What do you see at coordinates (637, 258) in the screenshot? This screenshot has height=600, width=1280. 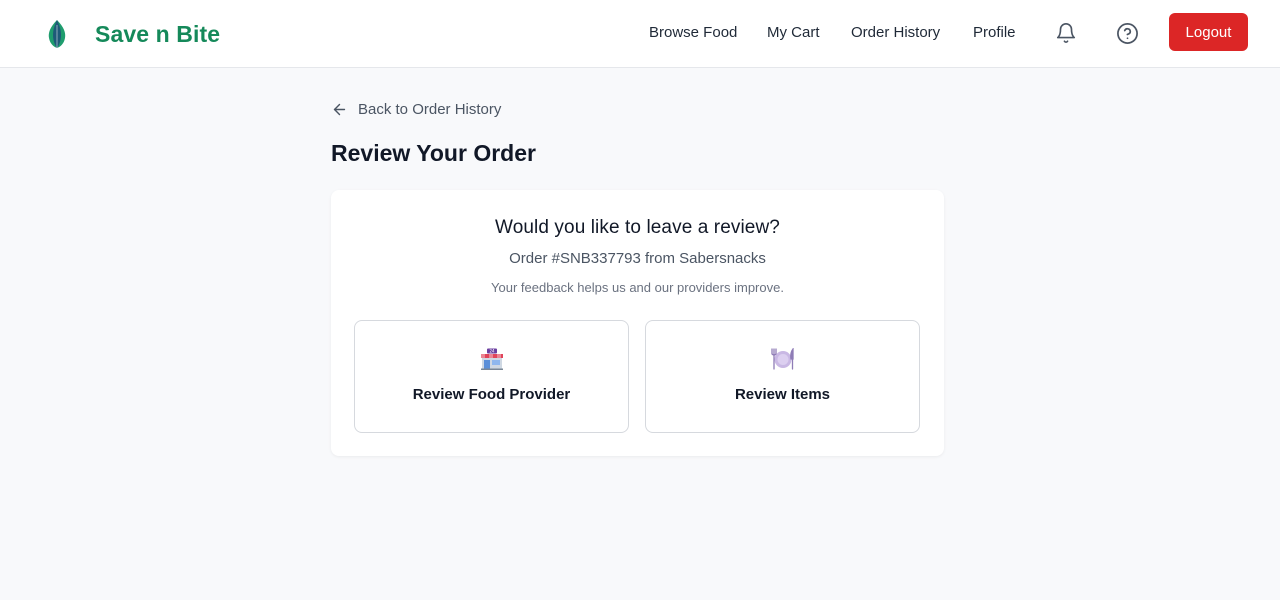 I see `order-reference: Order #SNB337793 from Sabersnacks` at bounding box center [637, 258].